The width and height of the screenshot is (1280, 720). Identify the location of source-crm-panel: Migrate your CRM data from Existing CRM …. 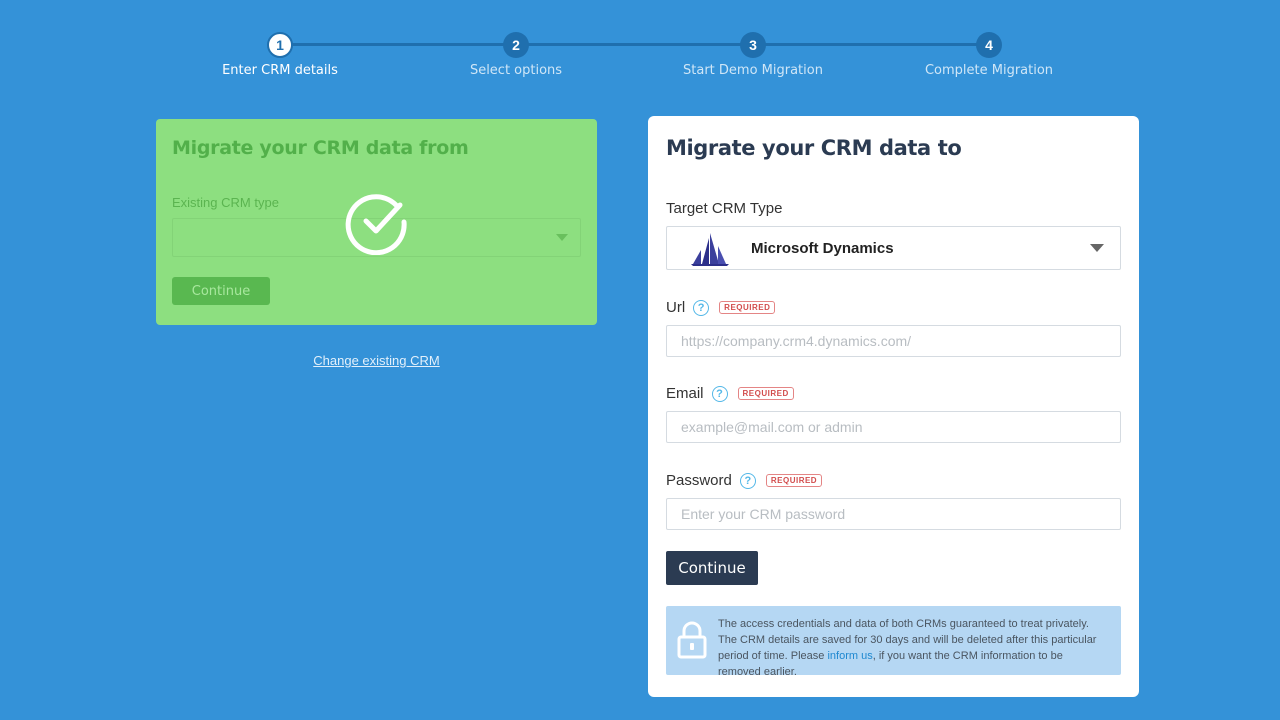
(376, 222).